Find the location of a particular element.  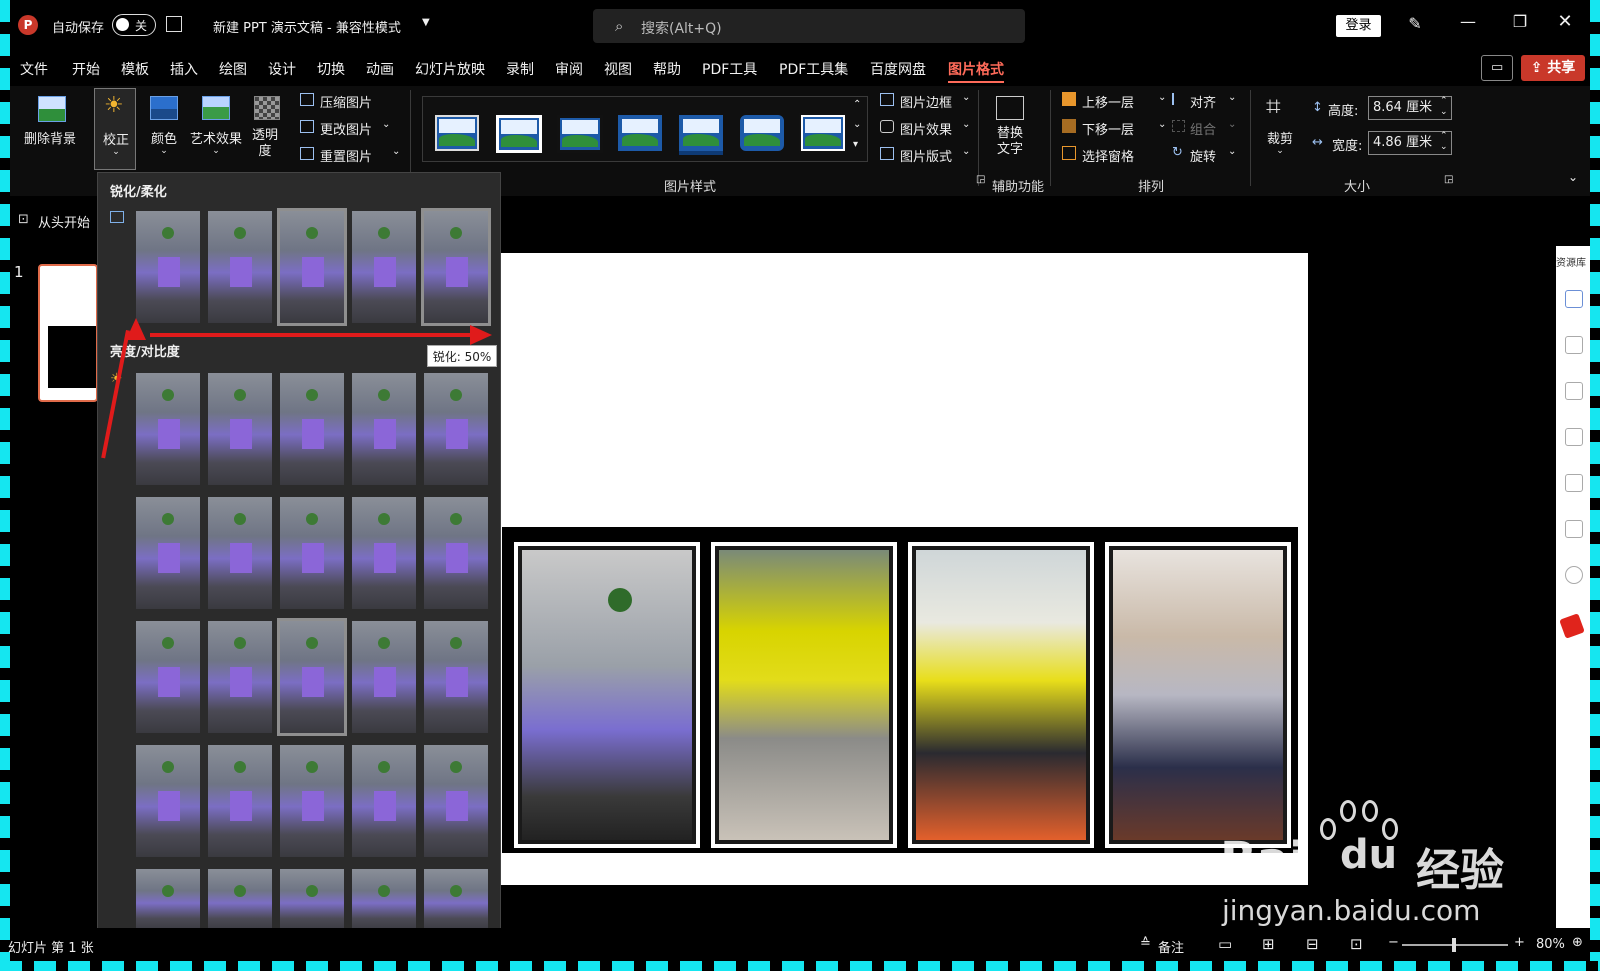

styles-dialog-launcher-icon: ◲ is located at coordinates (980, 179).